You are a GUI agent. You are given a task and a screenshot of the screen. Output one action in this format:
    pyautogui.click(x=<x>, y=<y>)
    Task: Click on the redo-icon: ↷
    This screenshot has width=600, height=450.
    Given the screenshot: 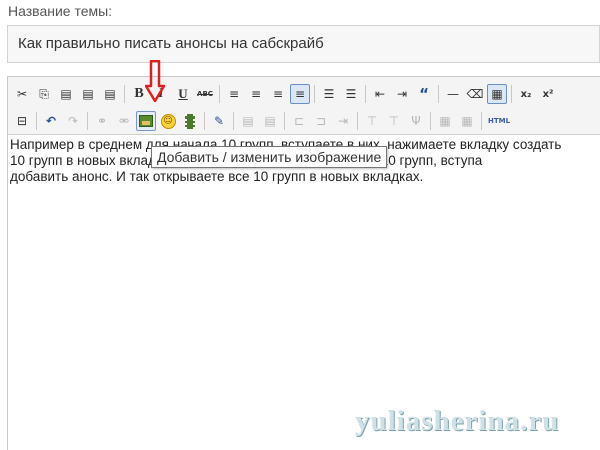 What is the action you would take?
    pyautogui.click(x=73, y=121)
    